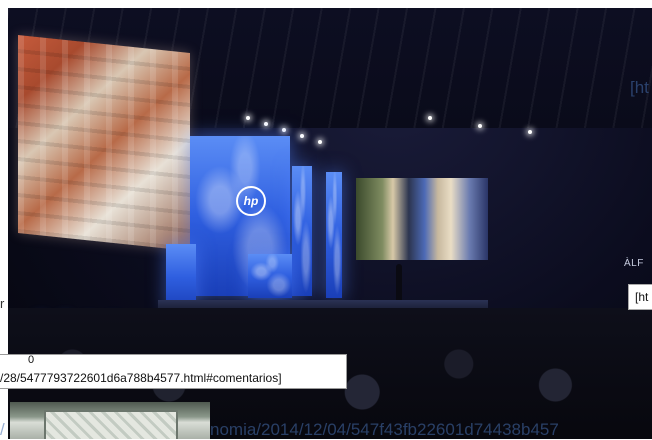 This screenshot has width=652, height=440. Describe the element at coordinates (384, 430) in the screenshot. I see `bottom-article-link: nomia/2014/12/04/547f43fb22601d74438b457` at that location.